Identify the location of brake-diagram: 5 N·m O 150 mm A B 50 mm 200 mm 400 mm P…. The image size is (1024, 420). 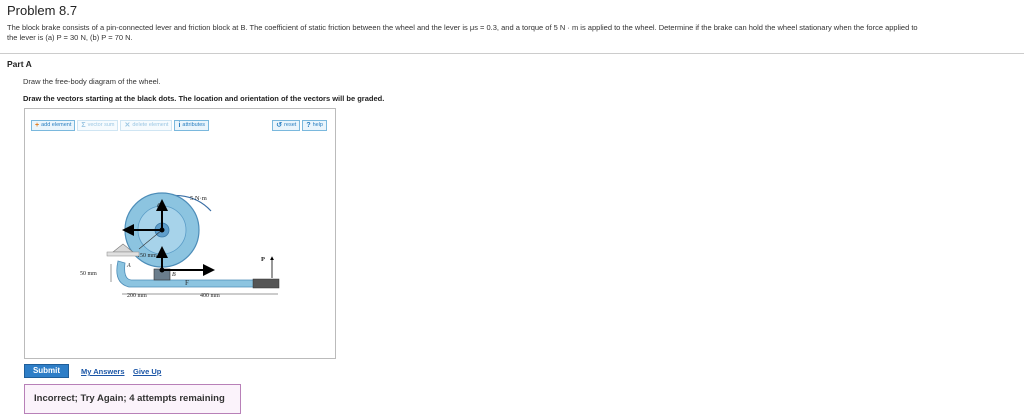
(180, 245).